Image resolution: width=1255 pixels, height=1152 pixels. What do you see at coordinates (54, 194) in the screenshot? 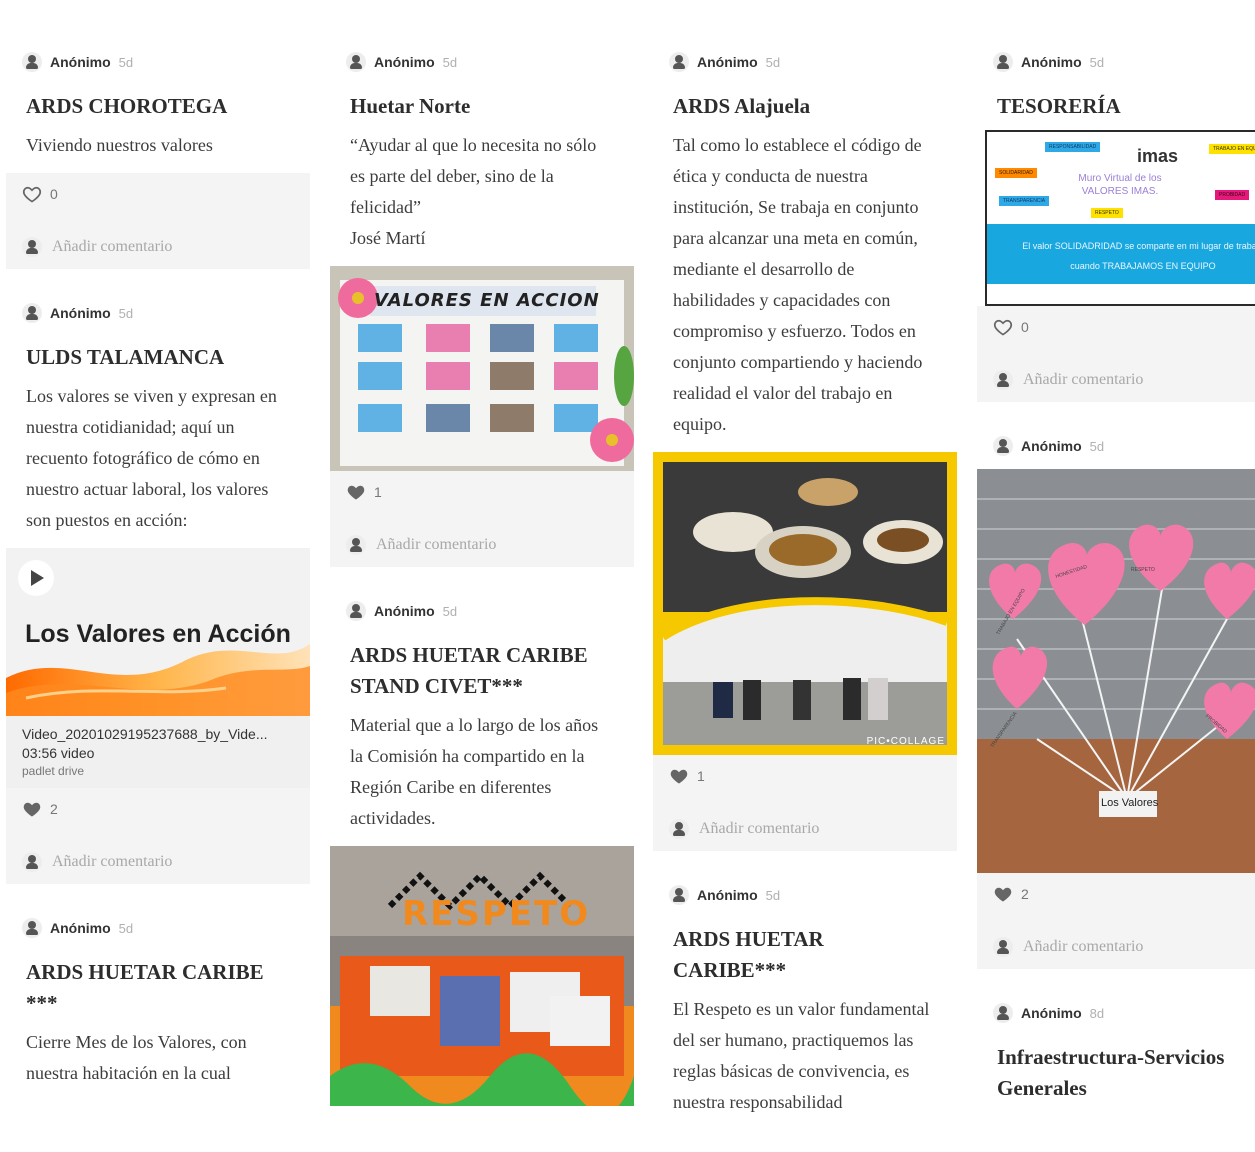
I see `like-count: 0` at bounding box center [54, 194].